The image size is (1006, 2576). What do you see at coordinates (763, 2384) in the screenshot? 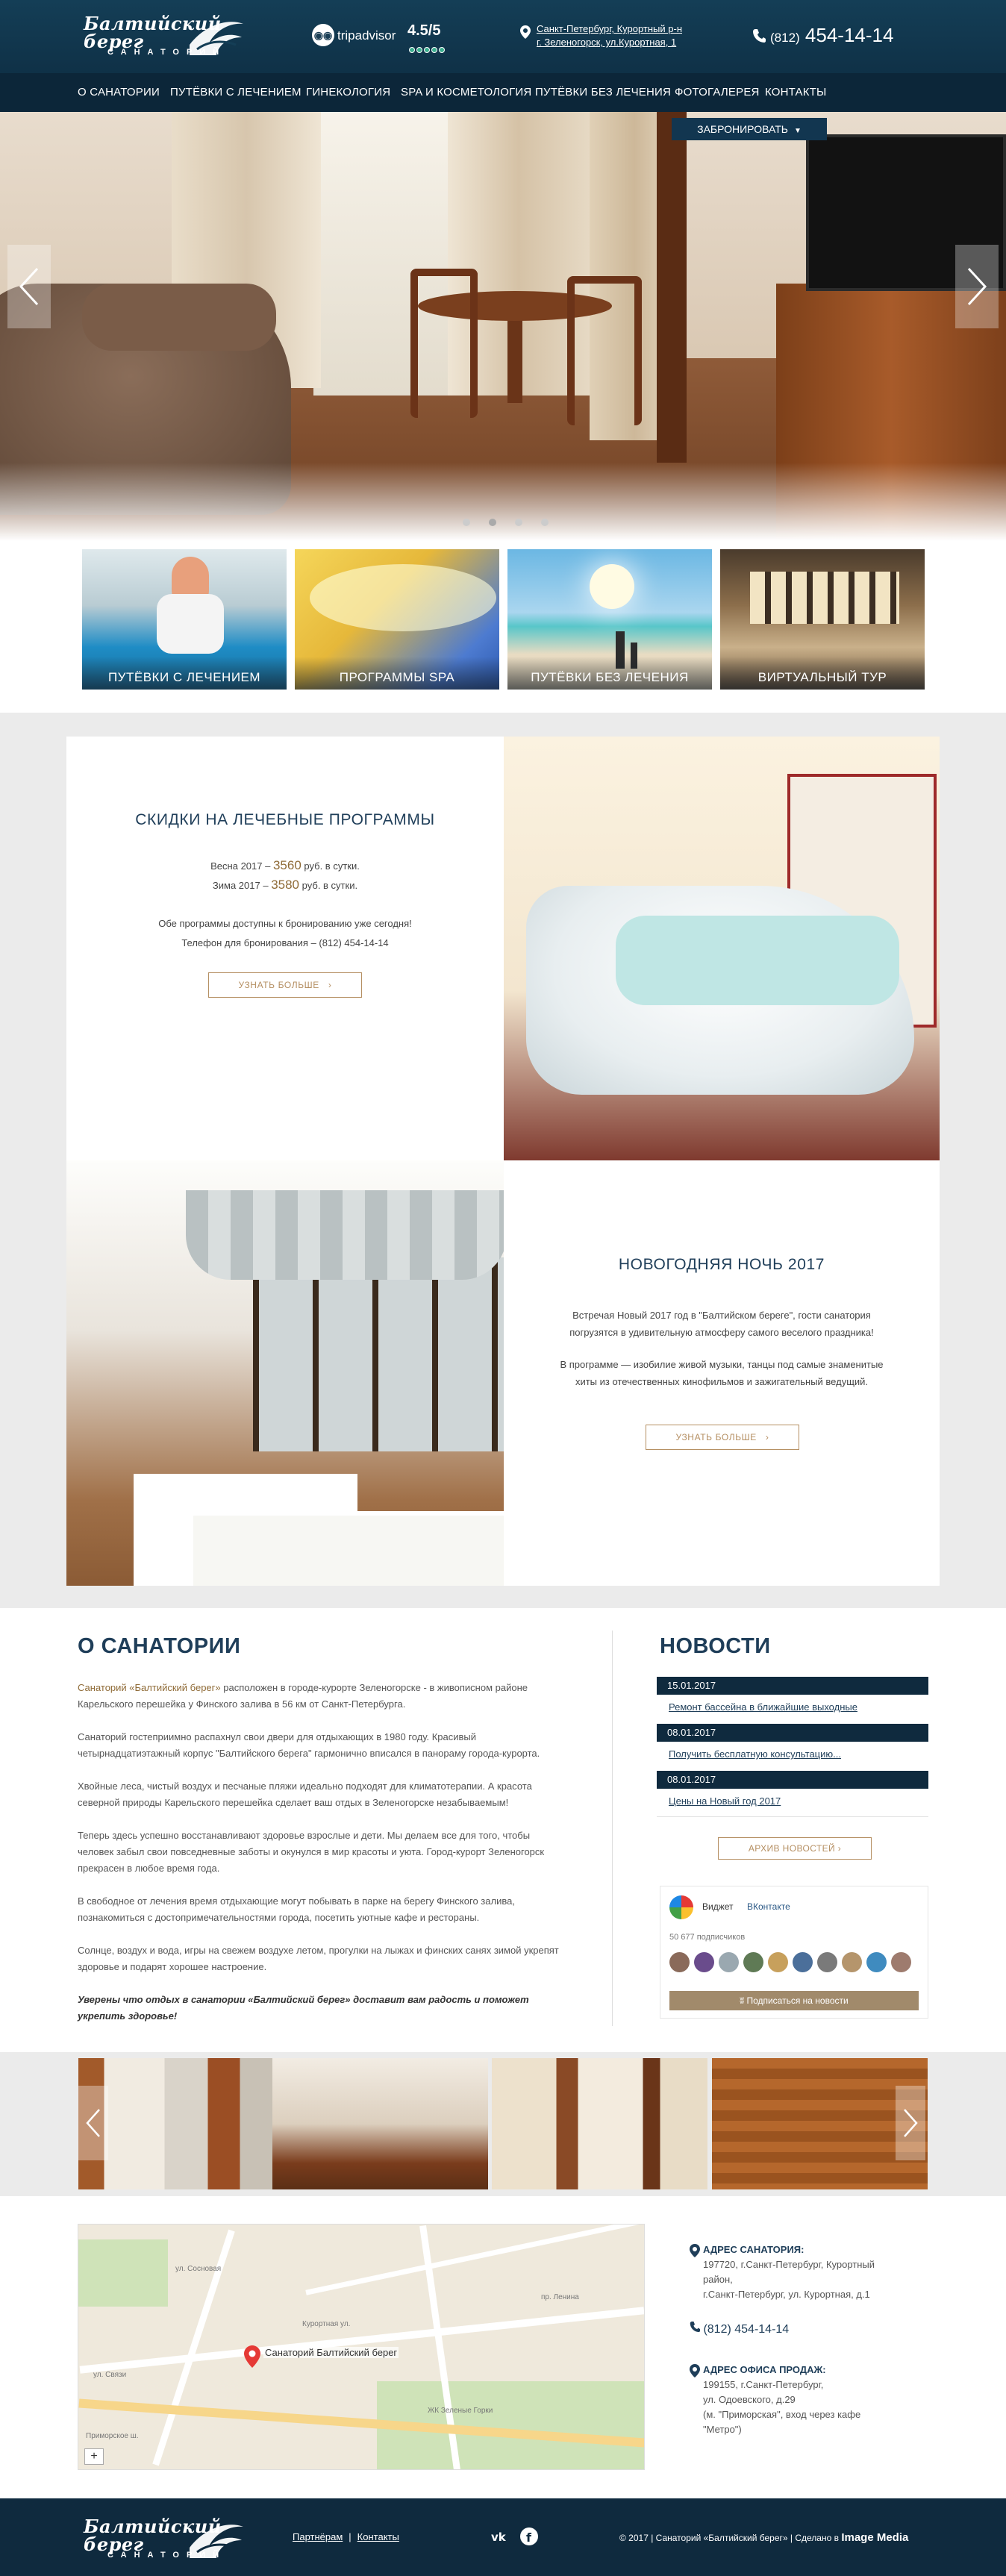
I see `address-line: 199155, г.Санкт-Петербург,` at bounding box center [763, 2384].